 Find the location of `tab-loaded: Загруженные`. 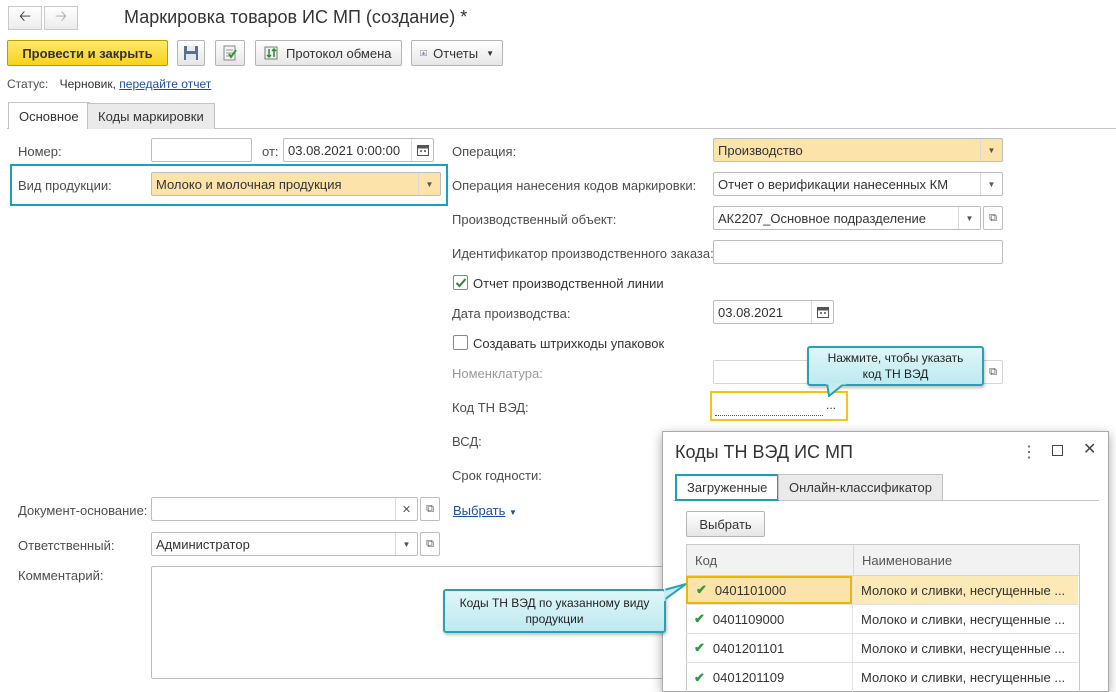

tab-loaded: Загруженные is located at coordinates (727, 487).